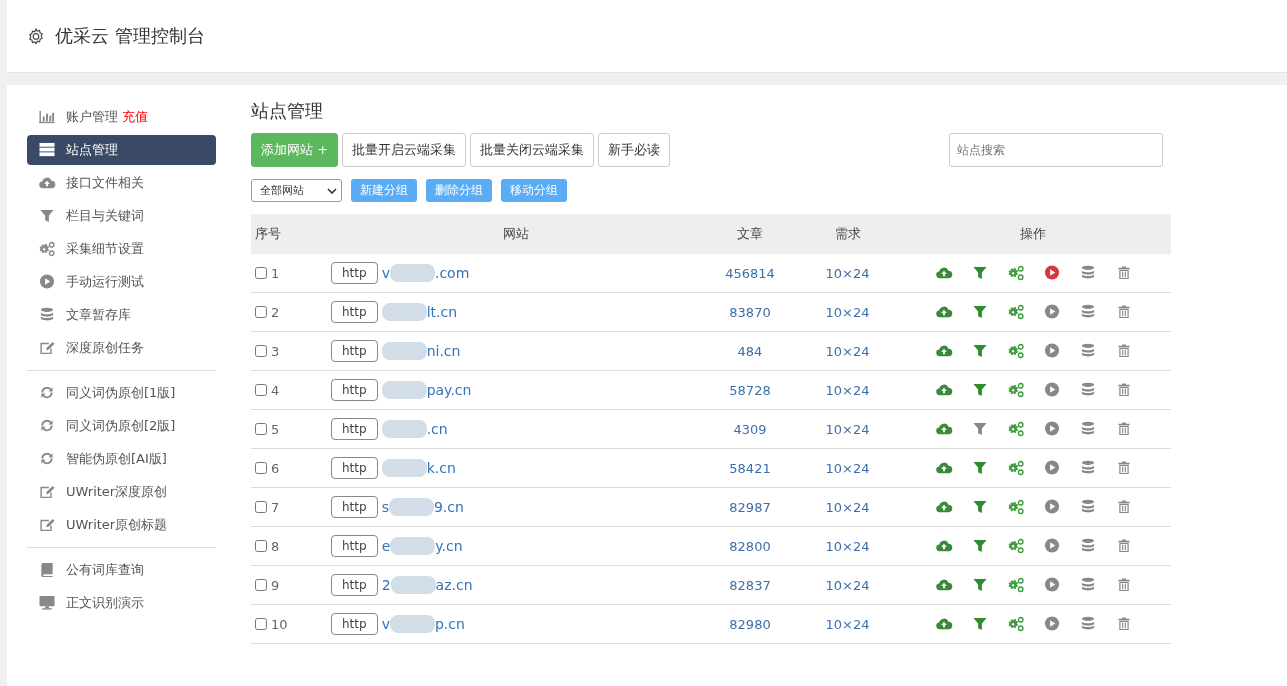 The height and width of the screenshot is (686, 1287). I want to click on search-field: 站点搜索, so click(1056, 150).